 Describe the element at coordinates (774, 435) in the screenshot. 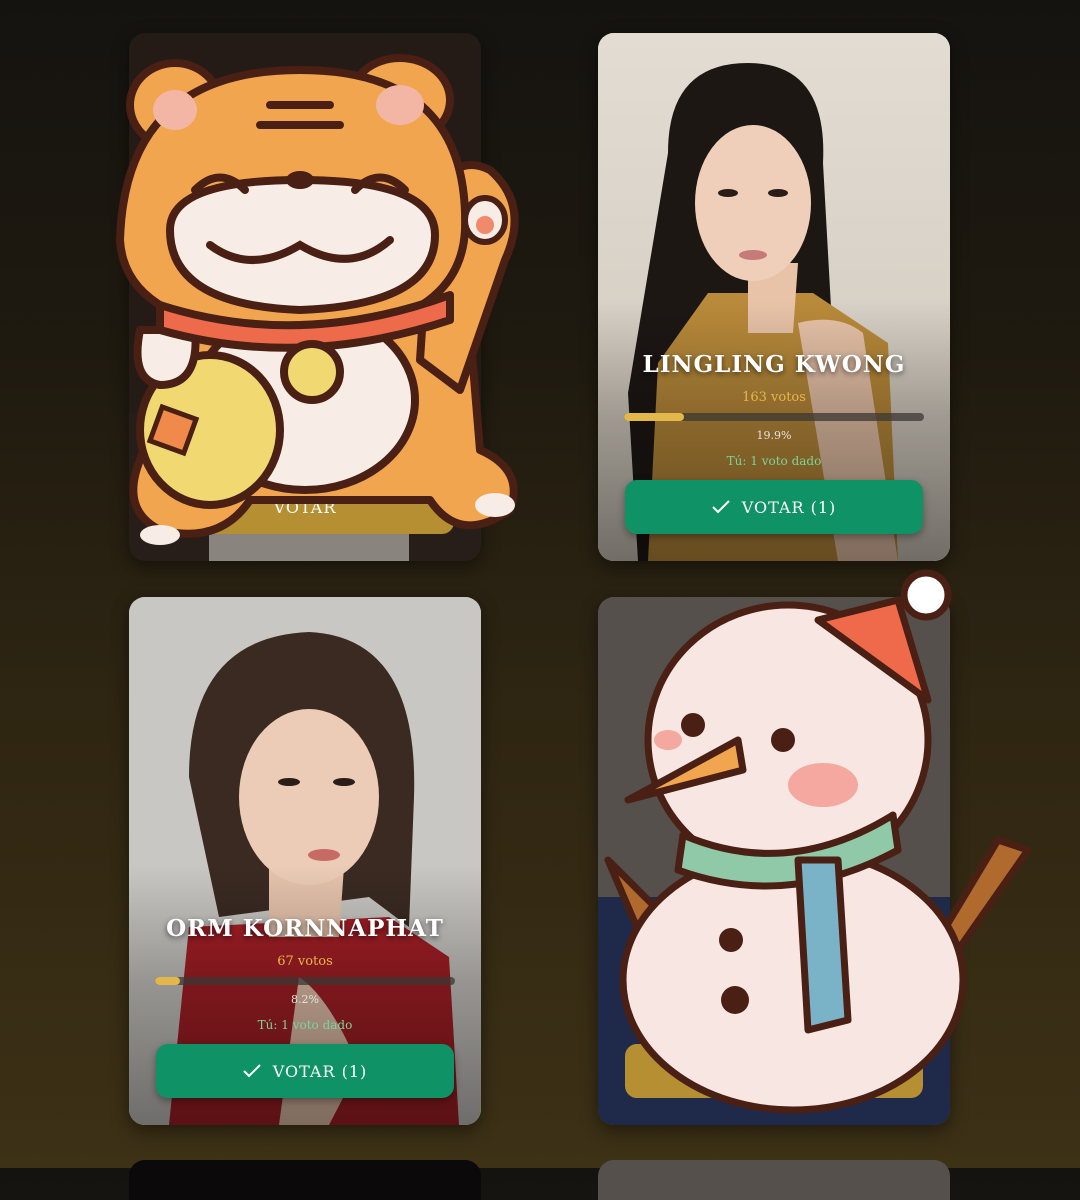

I see `vote-percent: 19.9%` at that location.